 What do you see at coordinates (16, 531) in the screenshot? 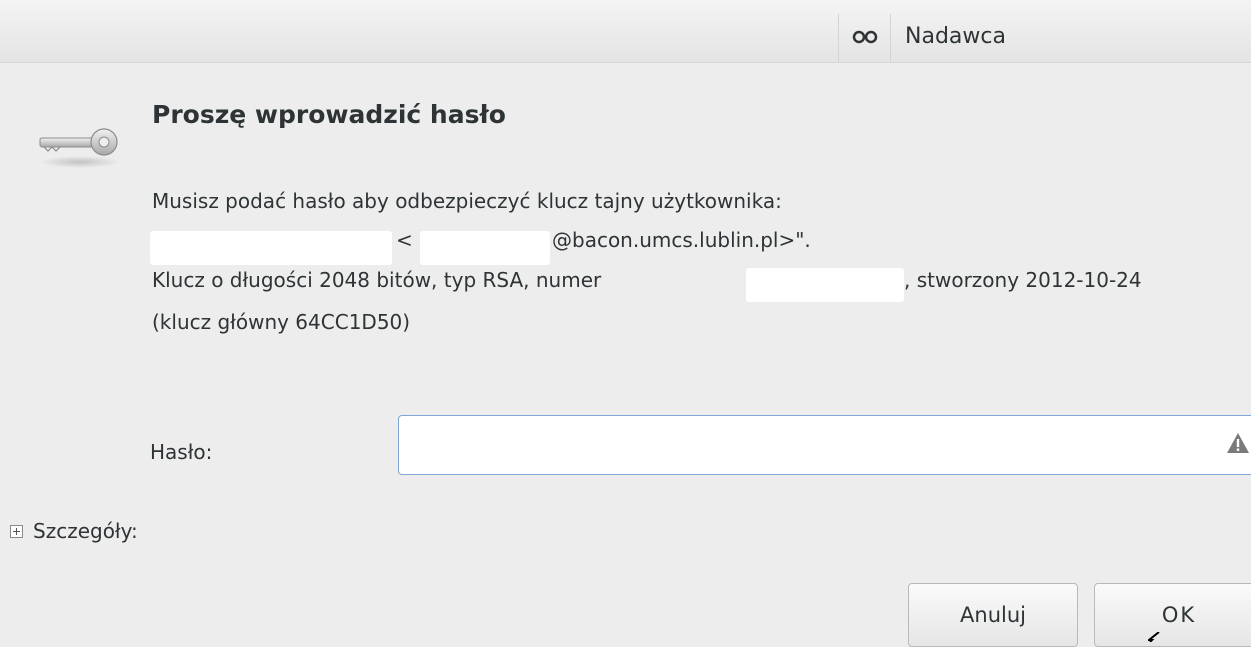
I see `expander-plus-icon` at bounding box center [16, 531].